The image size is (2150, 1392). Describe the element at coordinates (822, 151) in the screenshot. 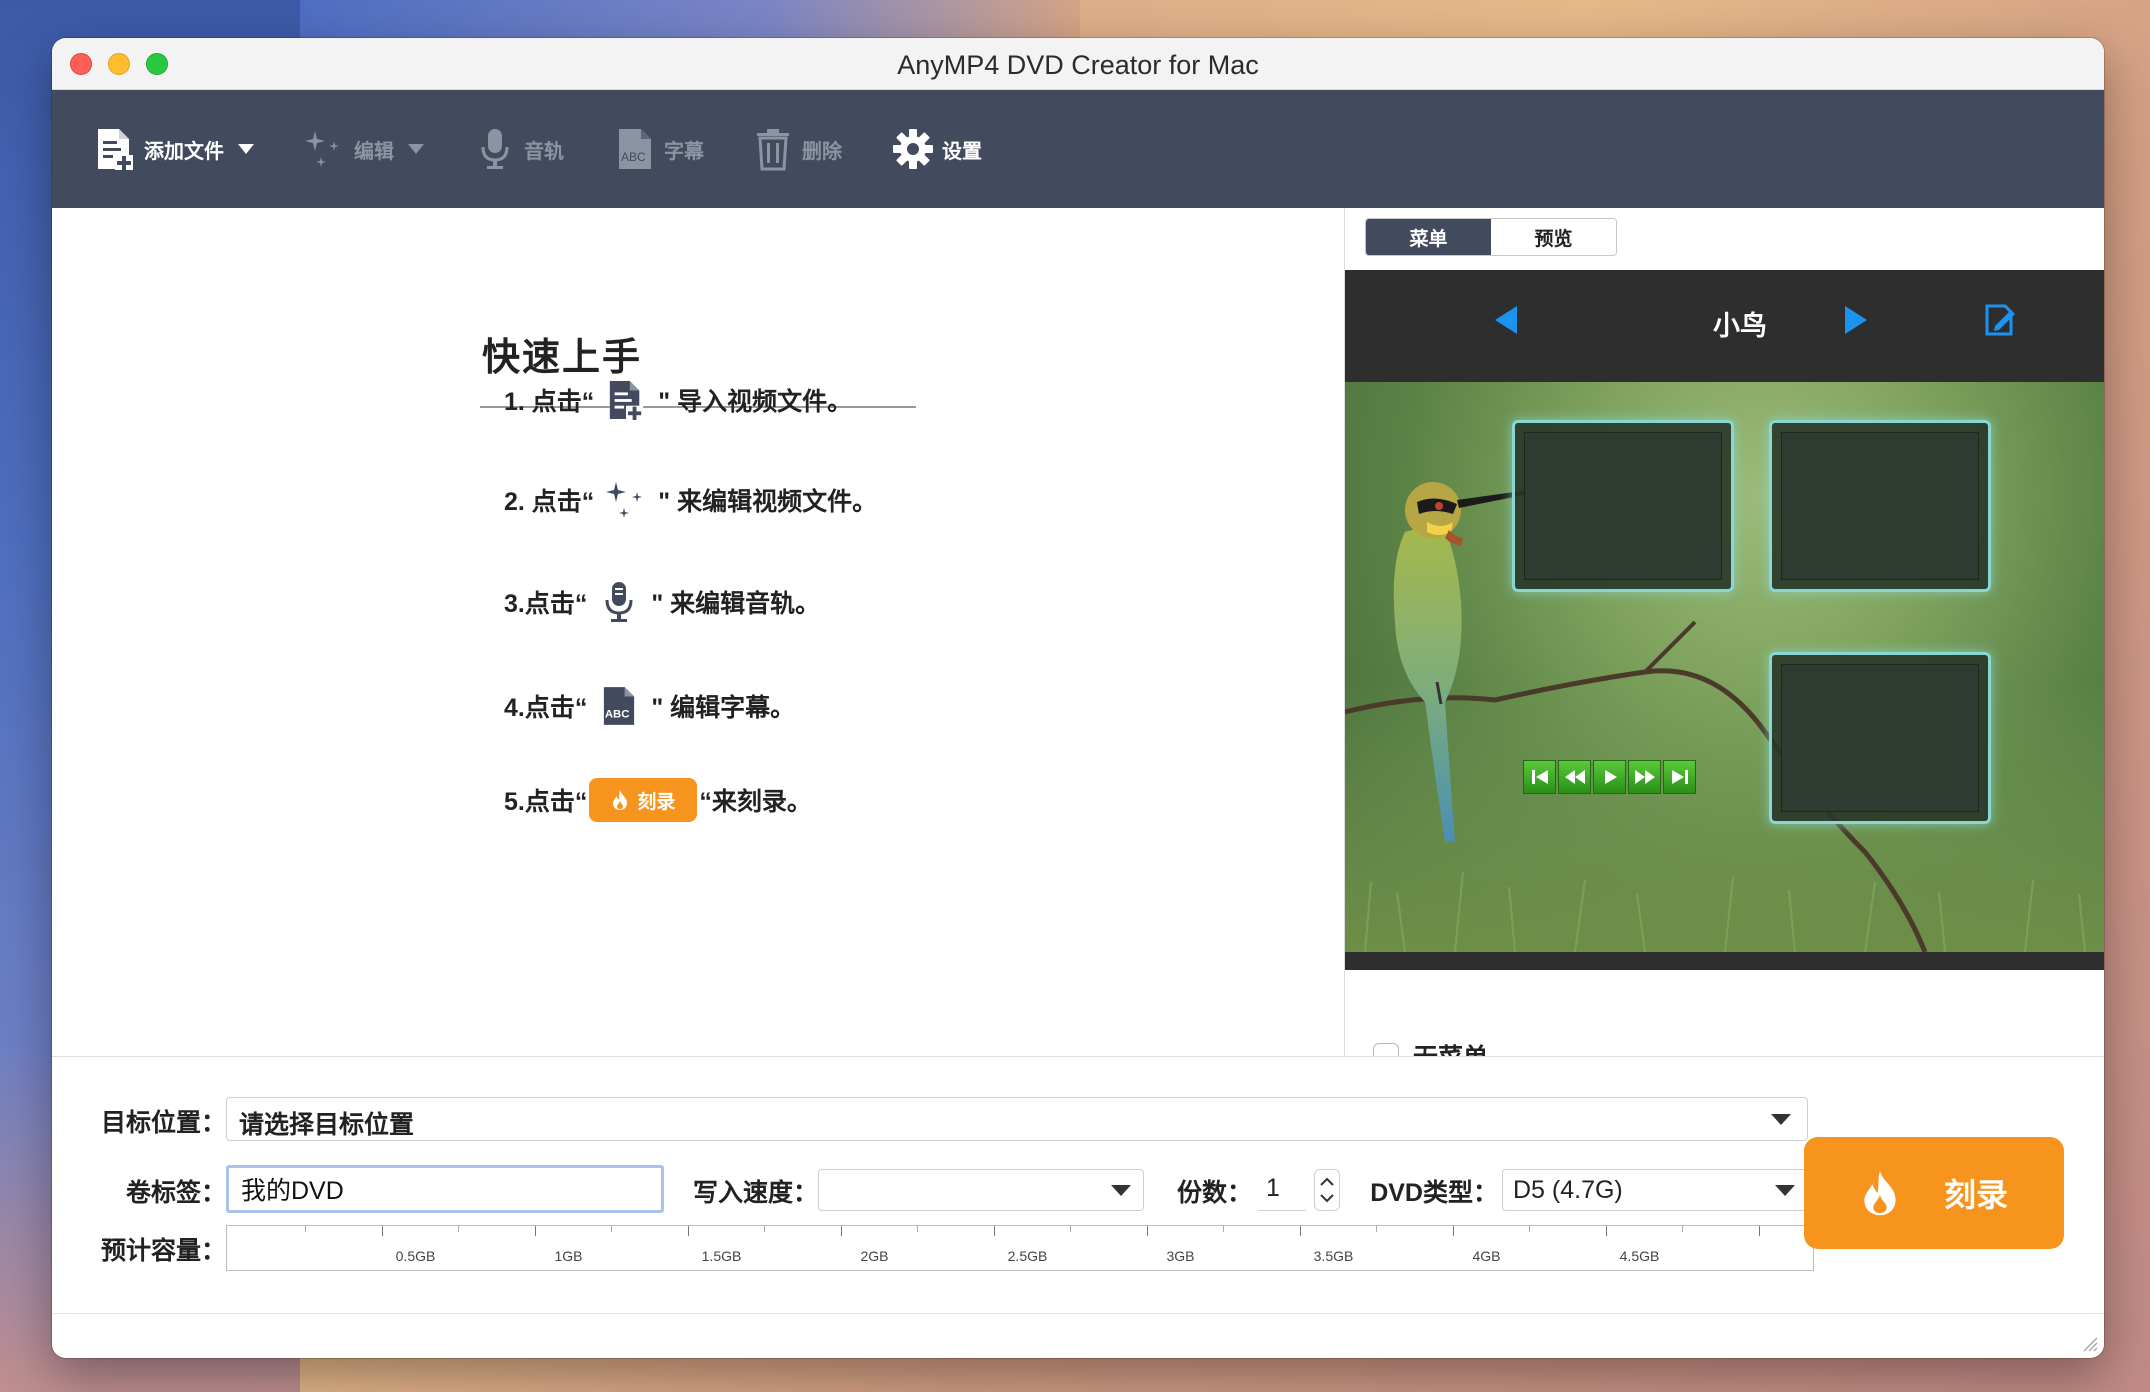

I see `delete-label: 删除` at that location.